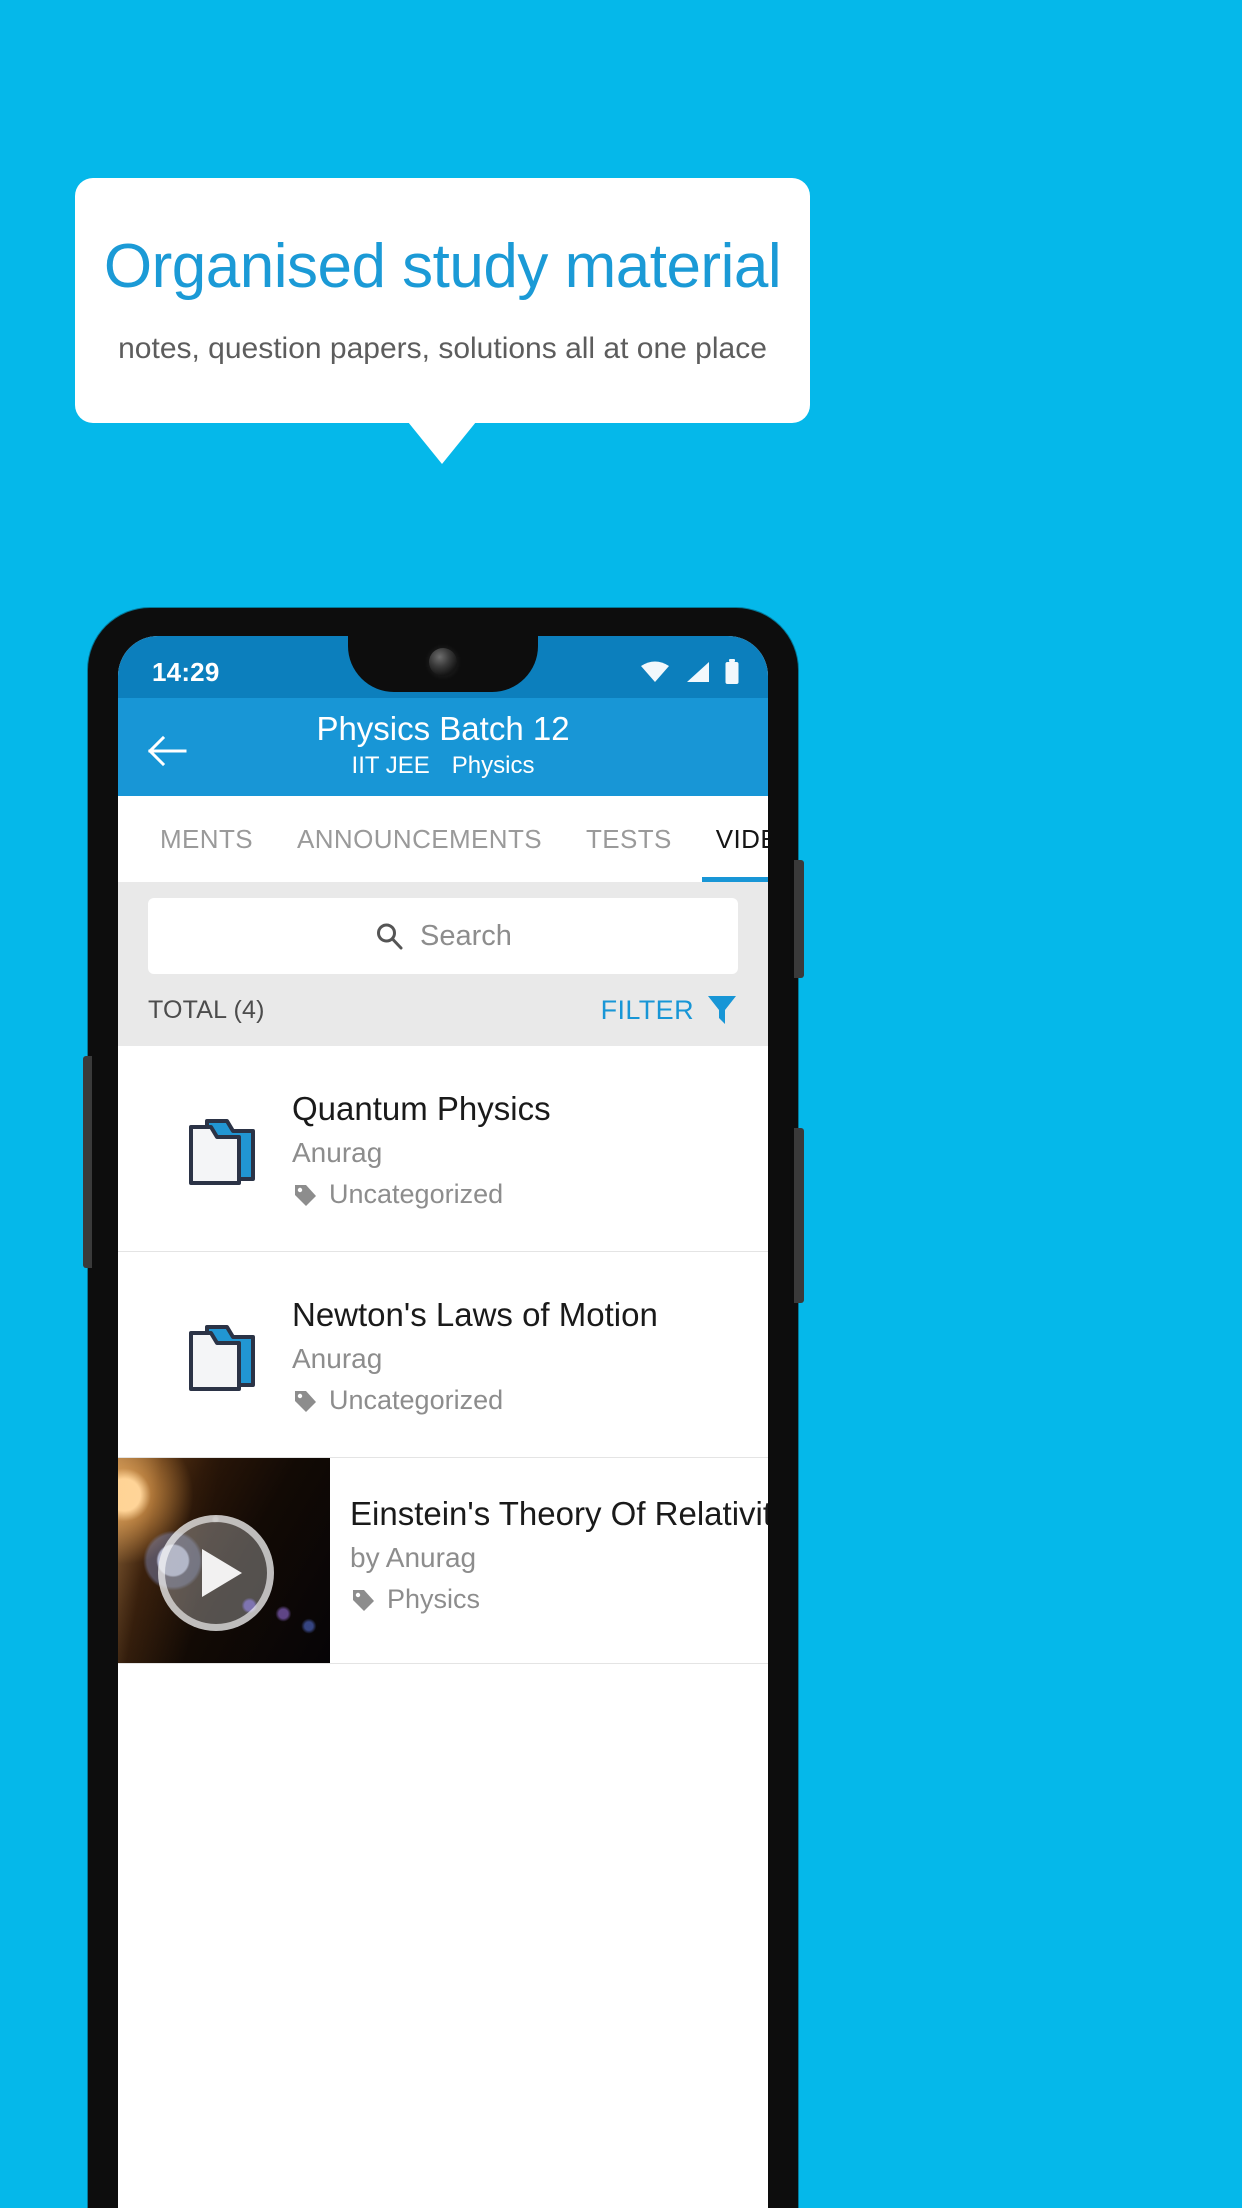  Describe the element at coordinates (434, 1599) in the screenshot. I see `list-item-tag-label: Physics` at that location.